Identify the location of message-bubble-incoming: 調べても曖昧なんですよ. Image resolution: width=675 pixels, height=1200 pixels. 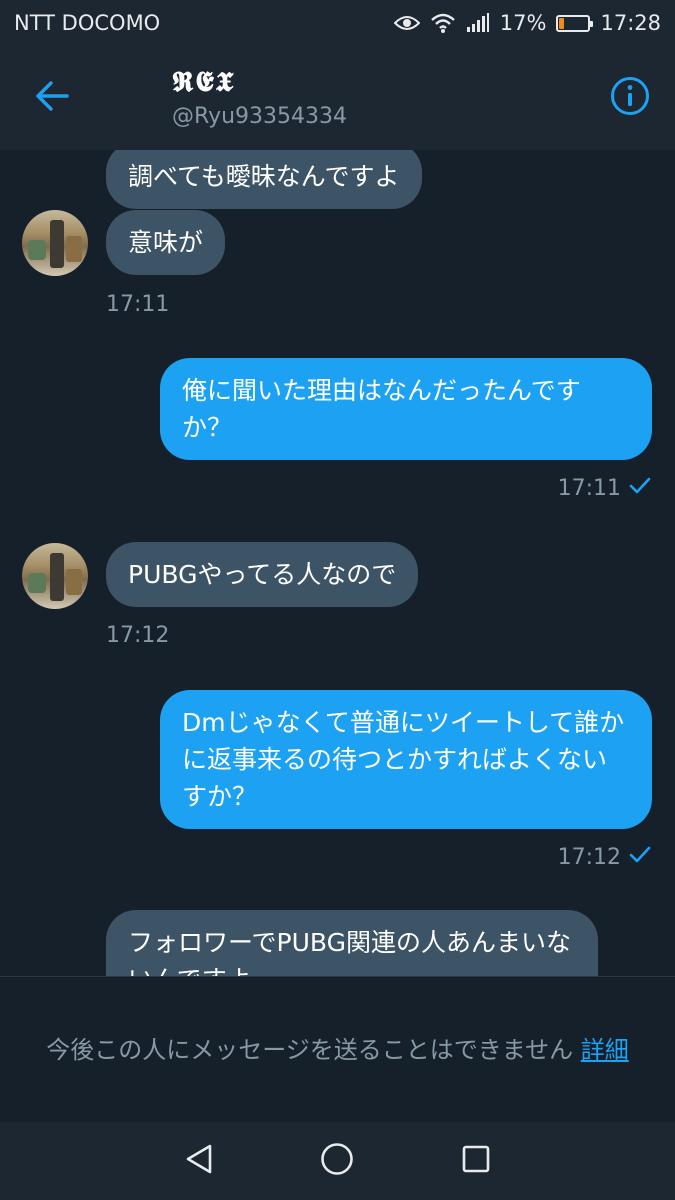
(264, 179).